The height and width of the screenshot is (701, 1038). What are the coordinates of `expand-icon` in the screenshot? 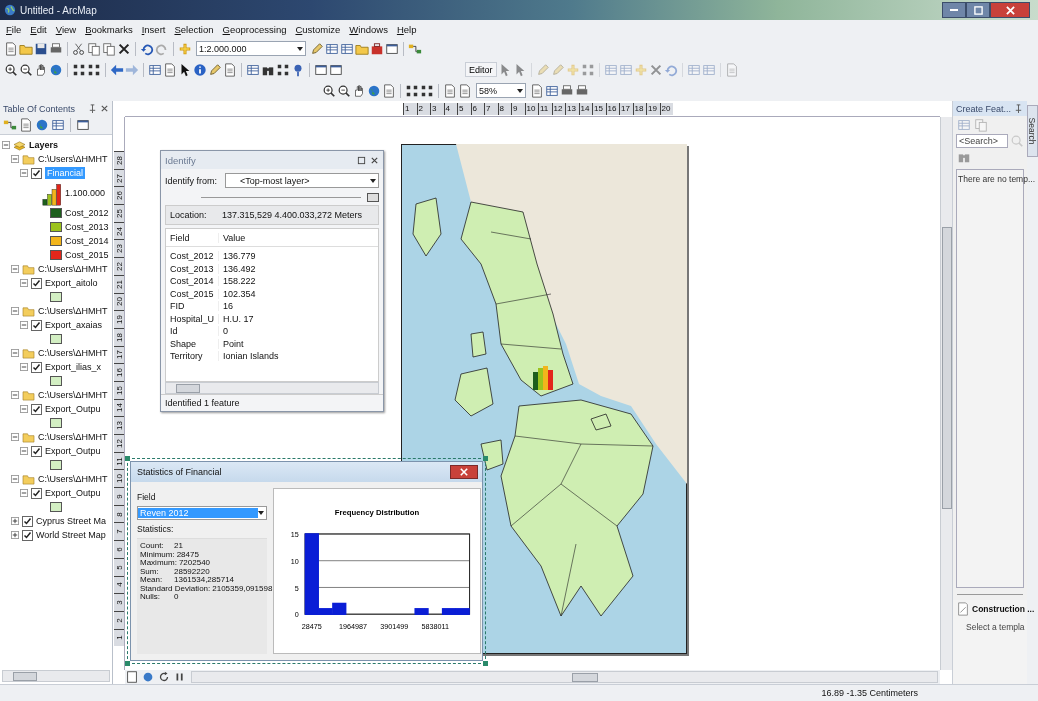 It's located at (15, 521).